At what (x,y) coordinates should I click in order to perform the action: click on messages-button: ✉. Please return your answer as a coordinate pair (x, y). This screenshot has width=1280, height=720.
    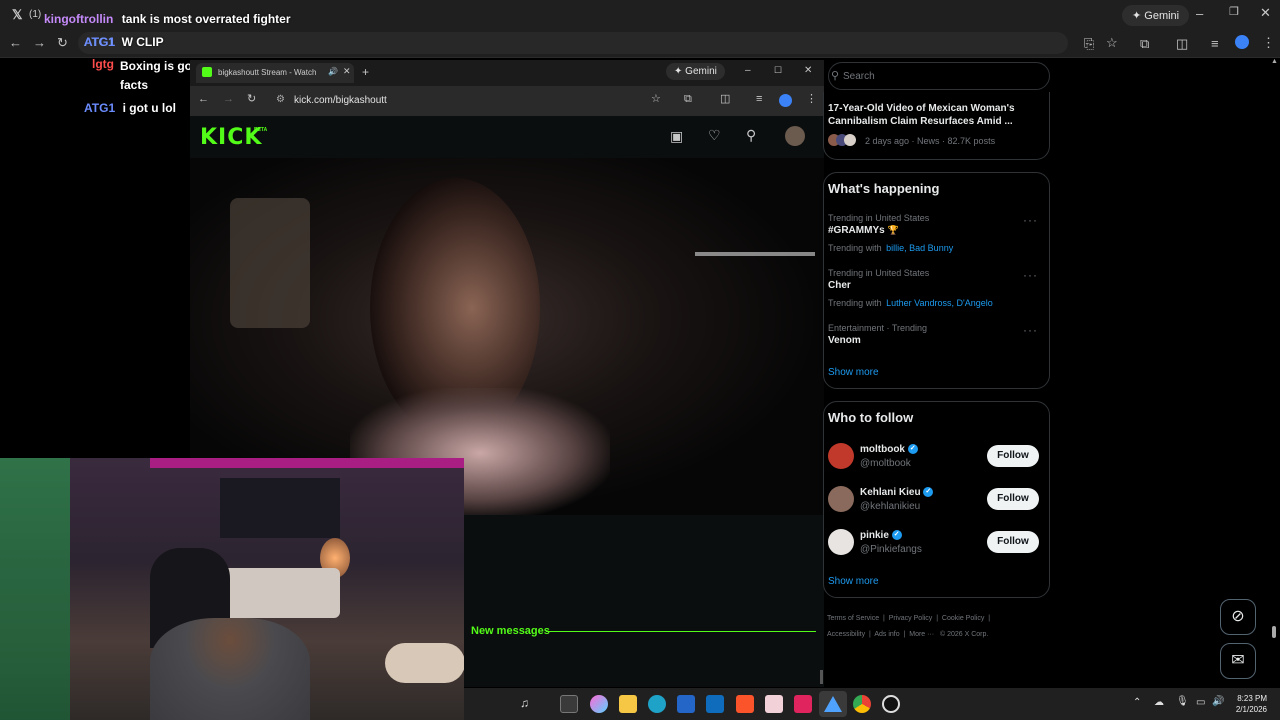
    Looking at the image, I should click on (1238, 661).